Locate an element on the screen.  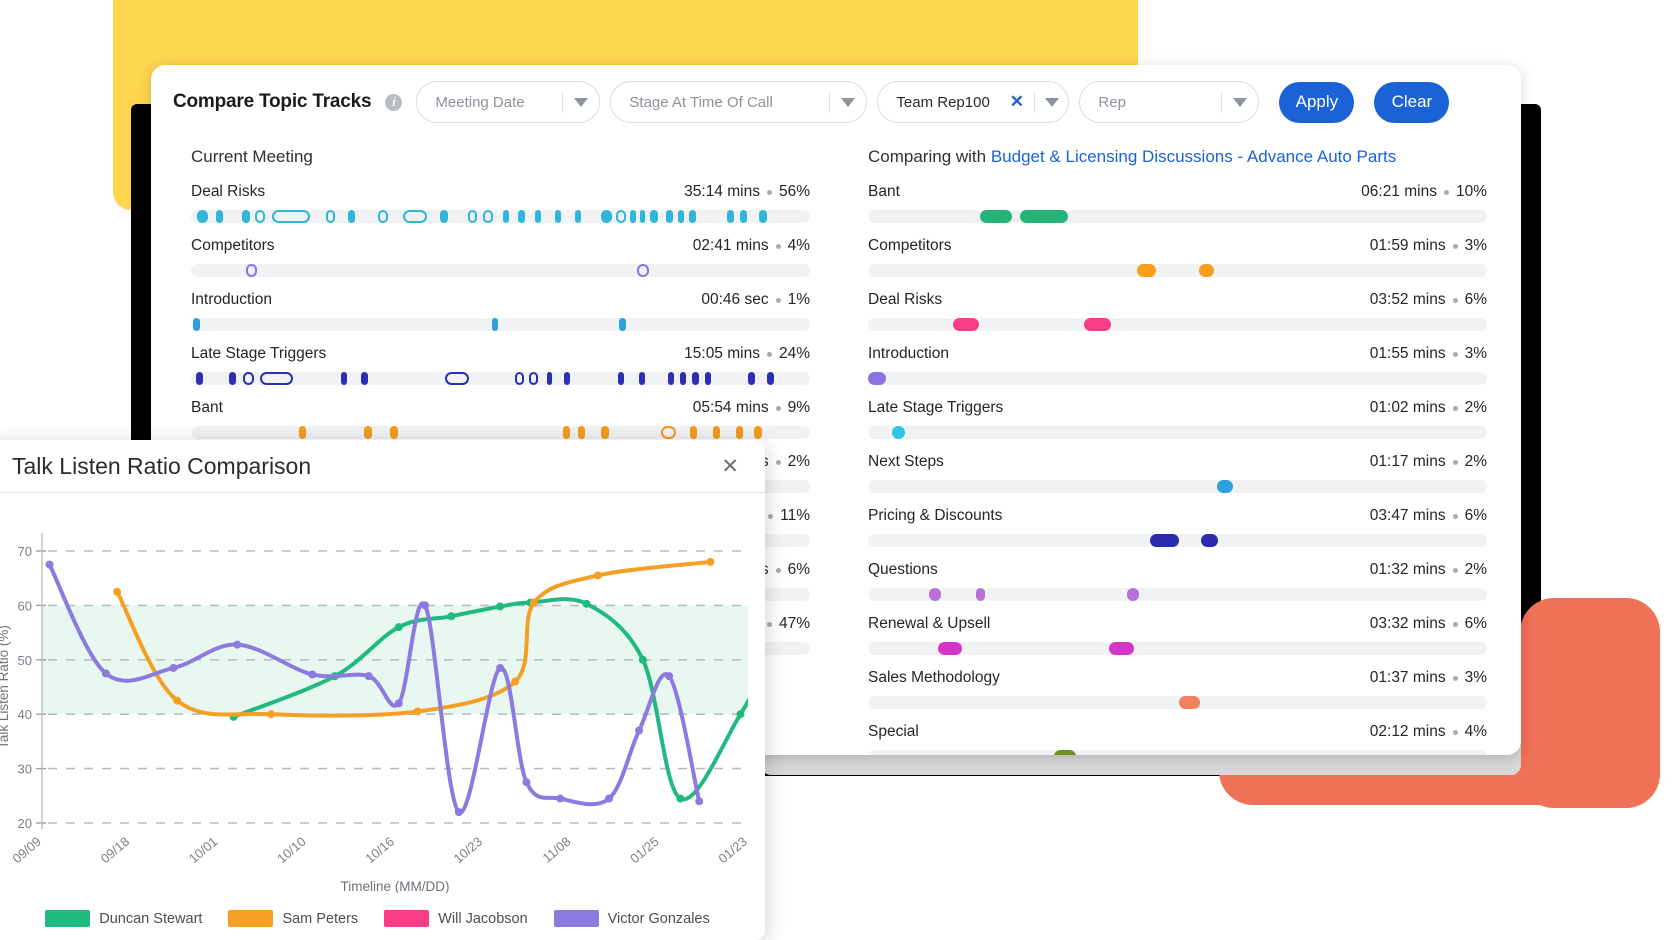
info-icon: i is located at coordinates (394, 102).